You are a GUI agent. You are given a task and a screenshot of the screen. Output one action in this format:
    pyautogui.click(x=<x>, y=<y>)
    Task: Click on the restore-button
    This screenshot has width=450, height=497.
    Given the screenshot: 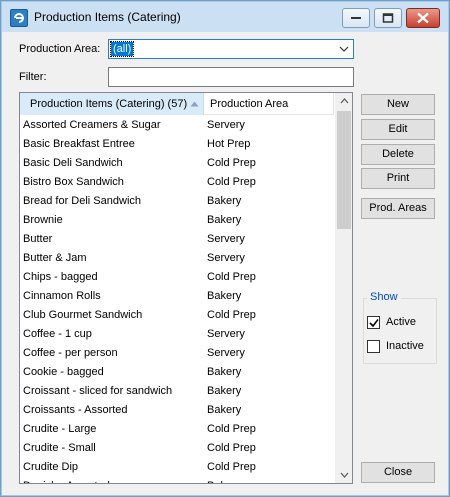 What is the action you would take?
    pyautogui.click(x=388, y=18)
    